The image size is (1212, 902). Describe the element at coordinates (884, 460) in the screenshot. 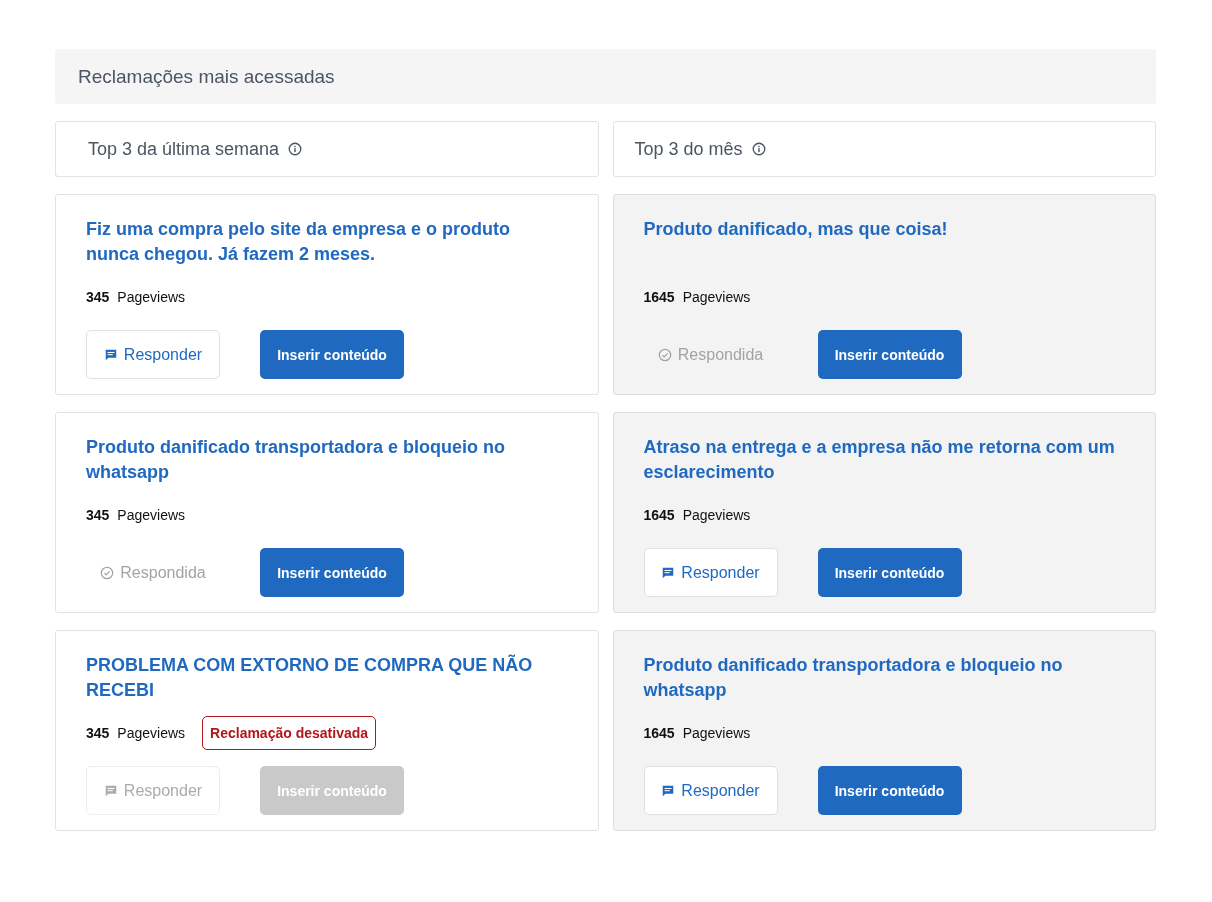

I see `complaint-title-link: Atraso na entrega e a empresa não me retorna com um esclarecimento` at that location.